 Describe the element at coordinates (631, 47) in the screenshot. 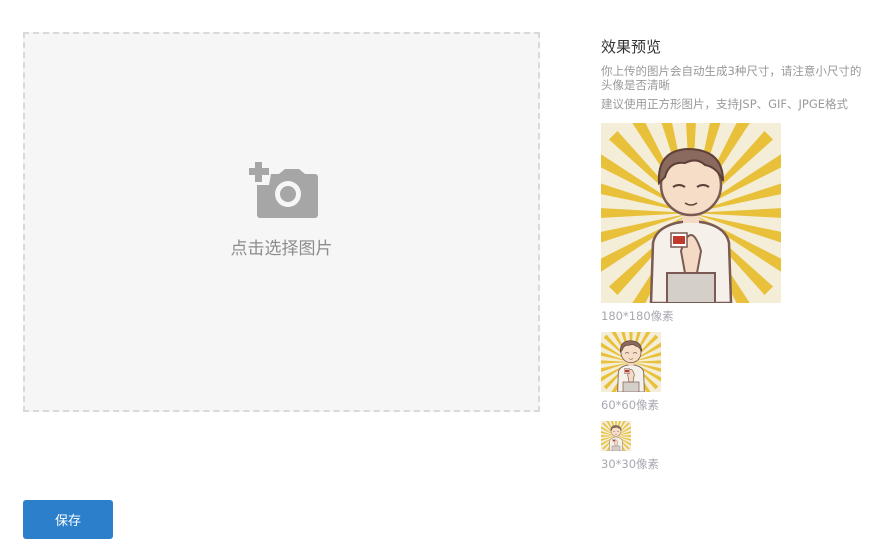

I see `preview-title: 效果预览` at that location.